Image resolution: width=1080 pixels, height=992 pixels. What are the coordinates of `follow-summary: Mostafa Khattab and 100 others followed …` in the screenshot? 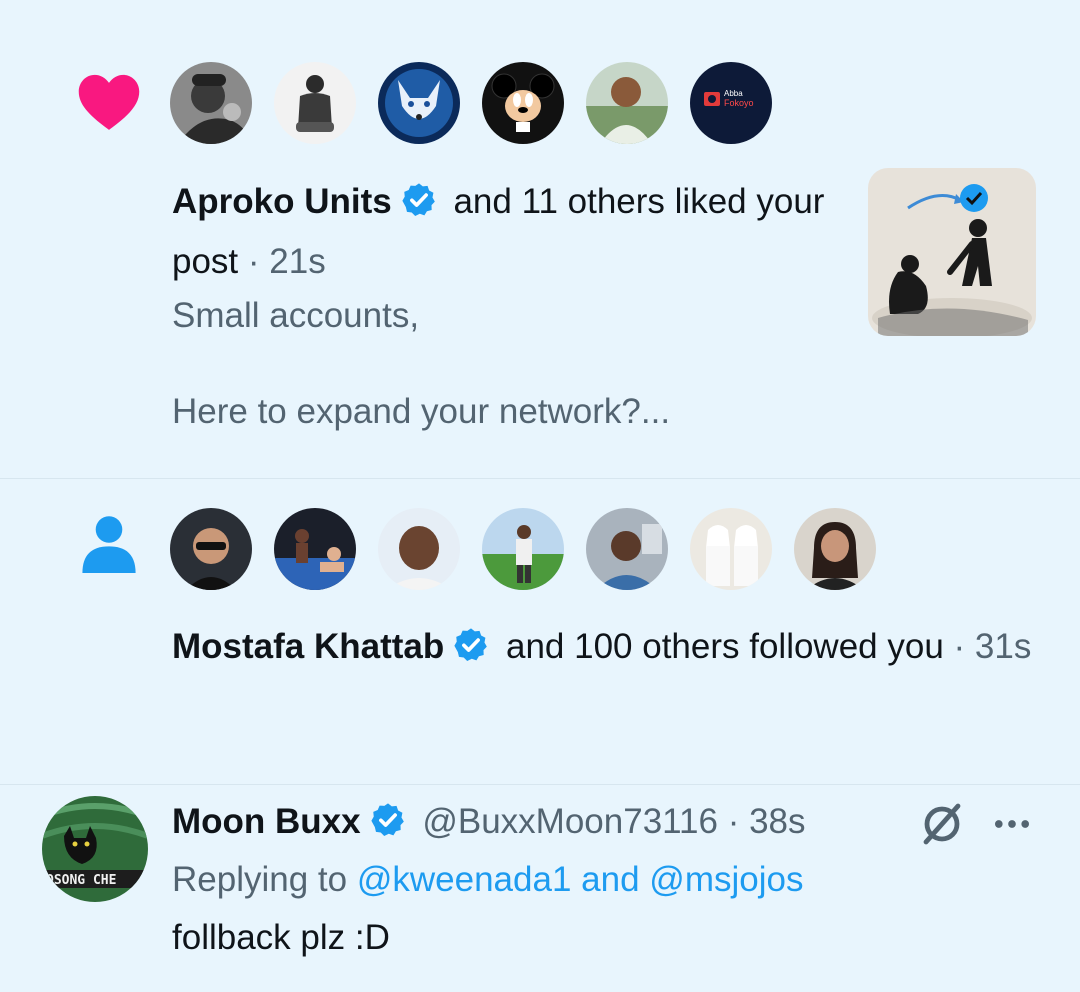 It's located at (602, 647).